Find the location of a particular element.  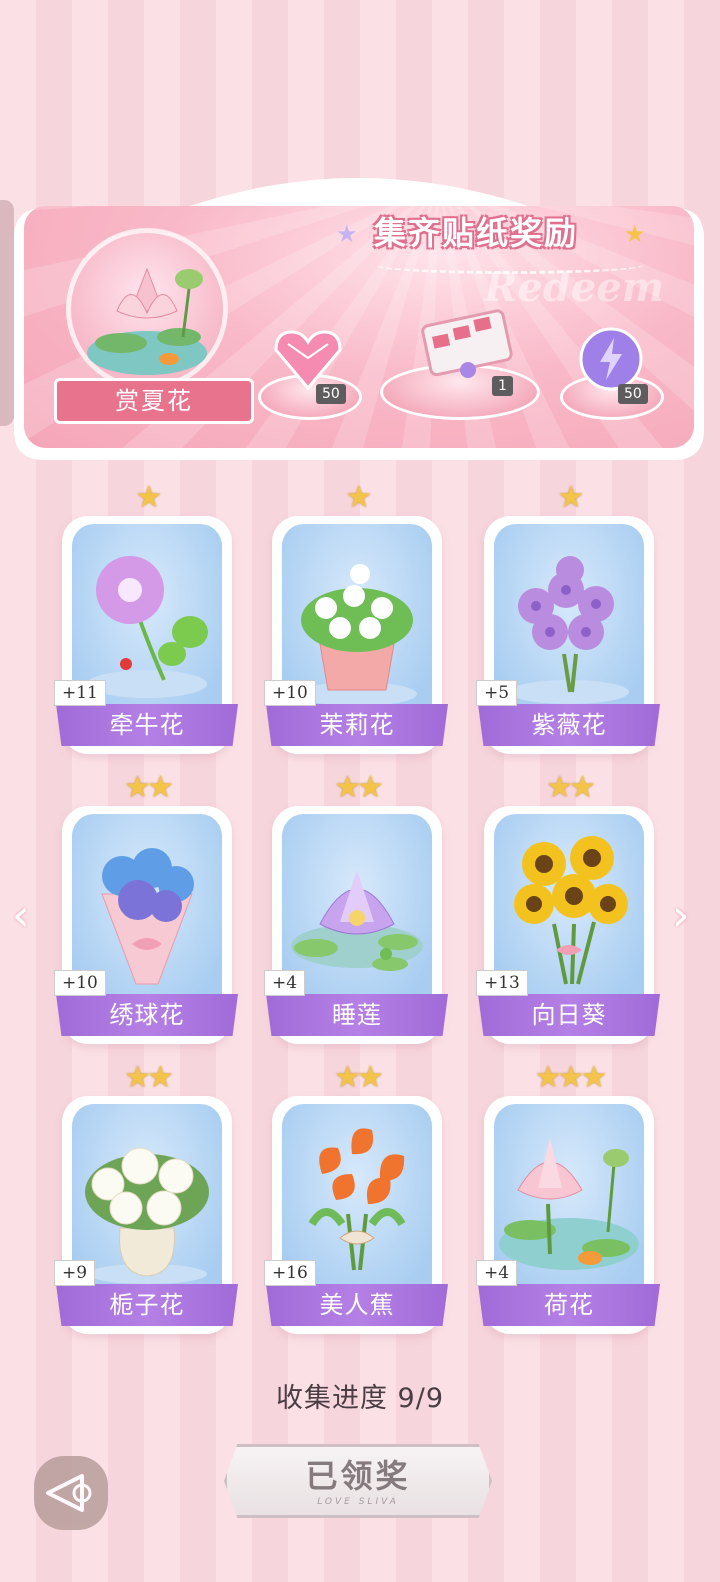

flower-card: ★ 牵牛花 +11 is located at coordinates (146, 617).